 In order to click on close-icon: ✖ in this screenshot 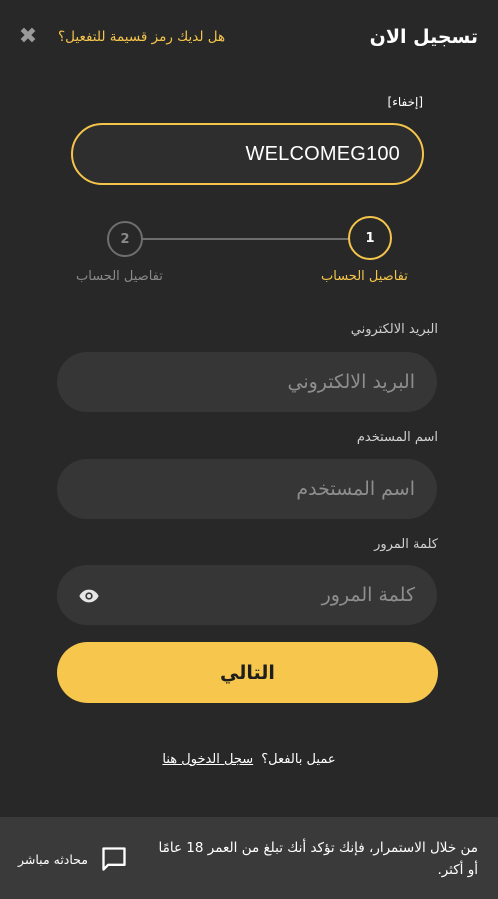, I will do `click(28, 38)`.